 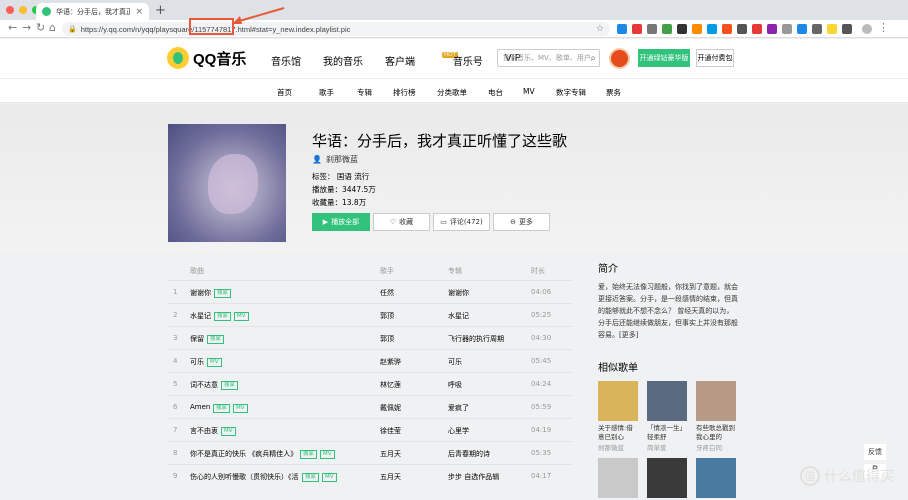 I want to click on related-playlist: 关于感情:借意已别心 刹那微蓝, so click(x=618, y=416).